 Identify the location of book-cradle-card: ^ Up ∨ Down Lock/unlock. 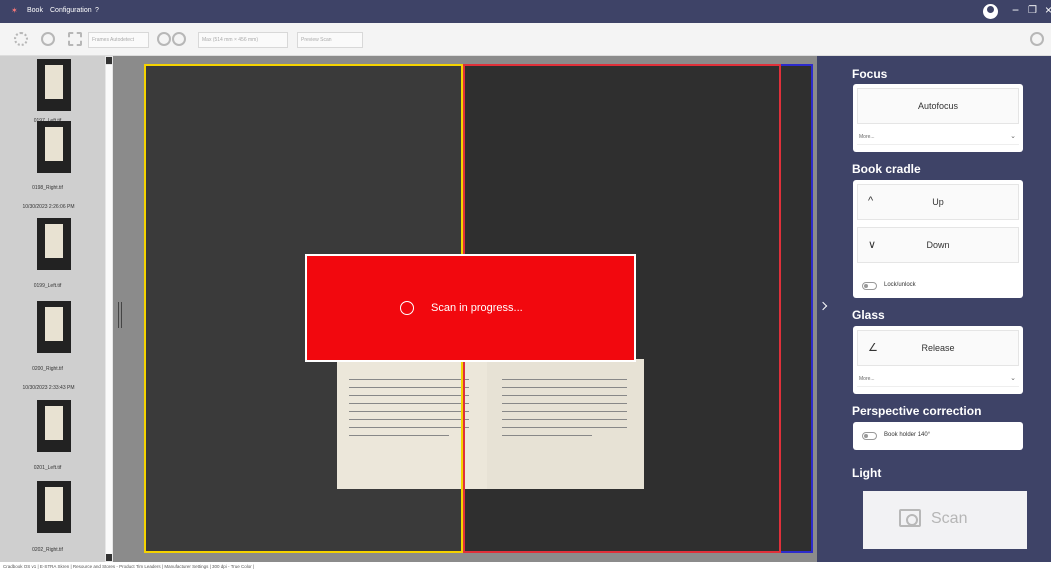
(938, 239).